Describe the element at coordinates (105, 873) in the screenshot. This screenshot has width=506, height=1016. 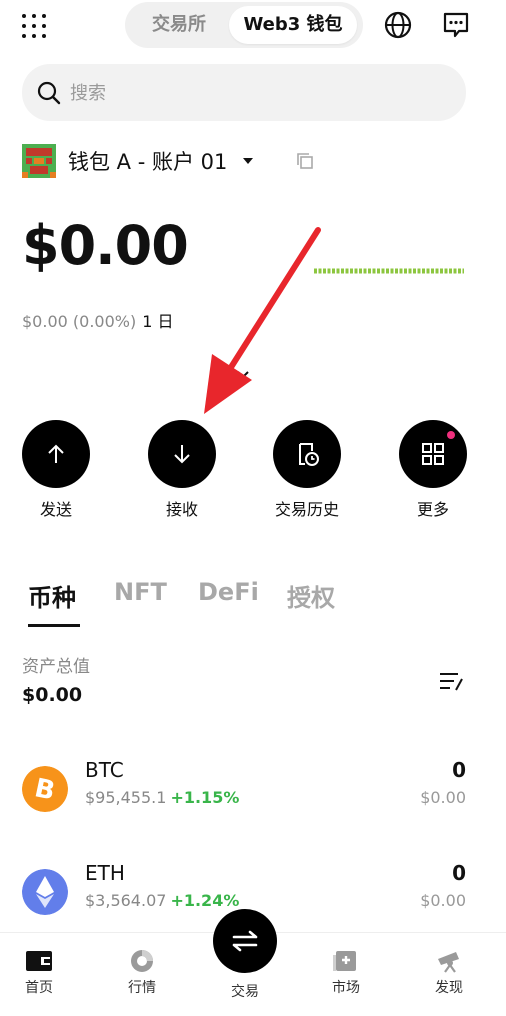
I see `token-symbol: ETH` at that location.